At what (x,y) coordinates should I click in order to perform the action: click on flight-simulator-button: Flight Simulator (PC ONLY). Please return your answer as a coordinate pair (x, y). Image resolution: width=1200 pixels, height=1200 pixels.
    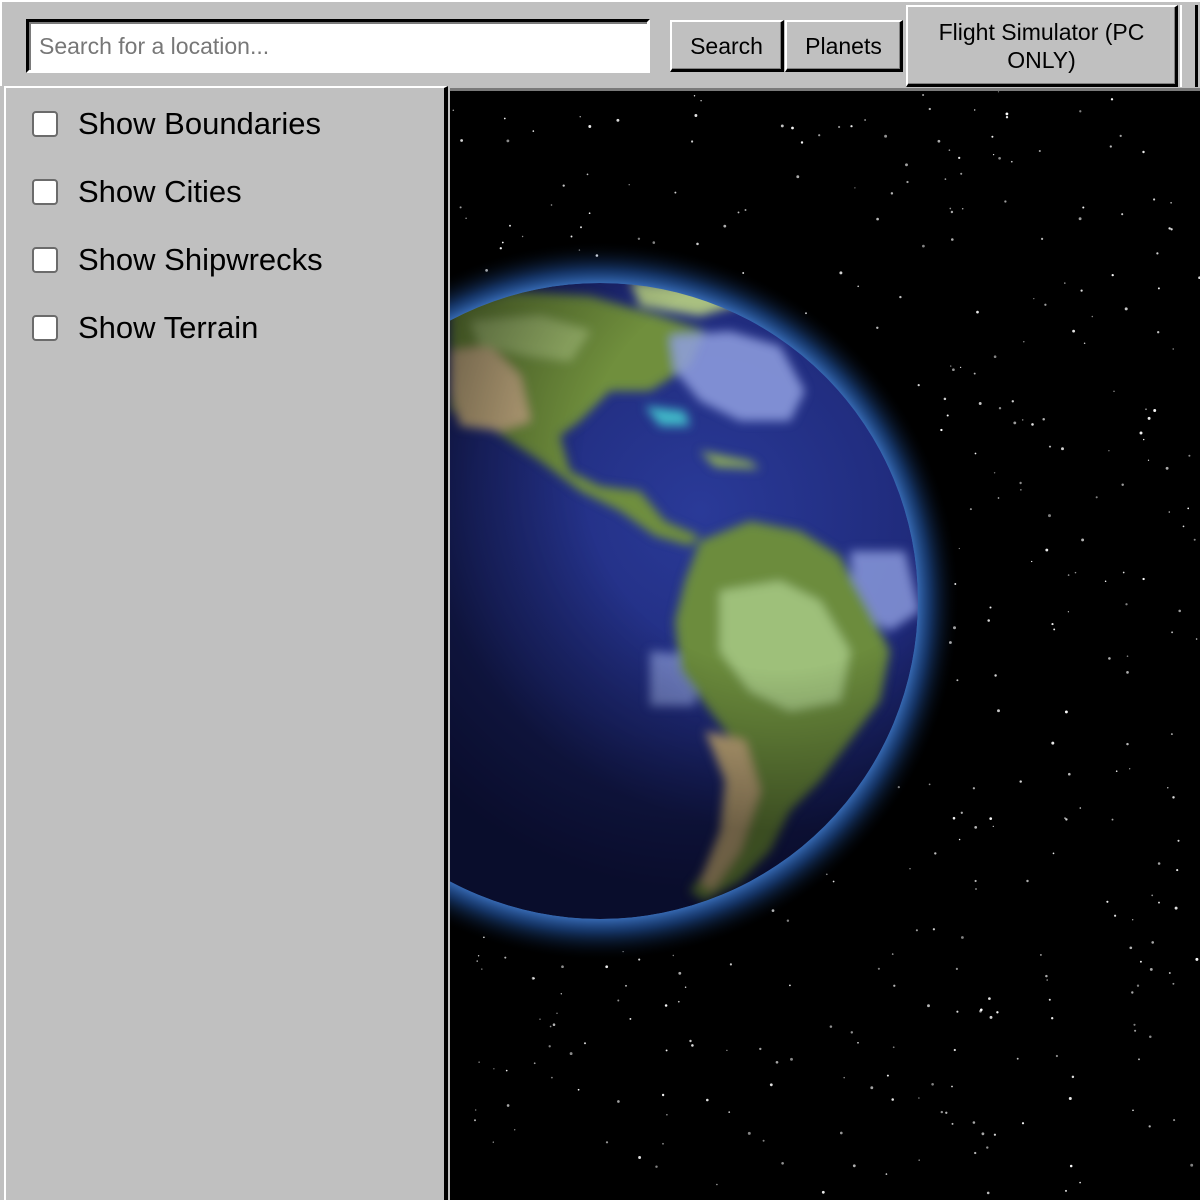
    Looking at the image, I should click on (1042, 46).